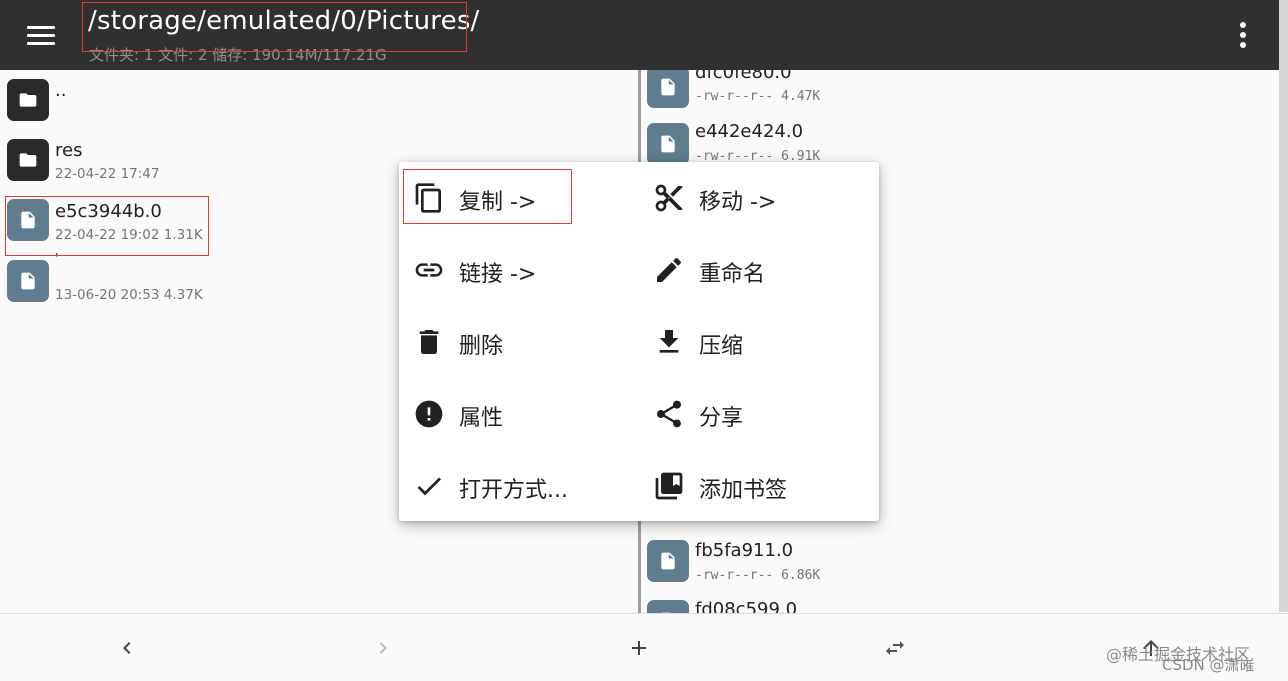 This screenshot has height=681, width=1288. Describe the element at coordinates (481, 346) in the screenshot. I see `menu-item-label: 删除` at that location.